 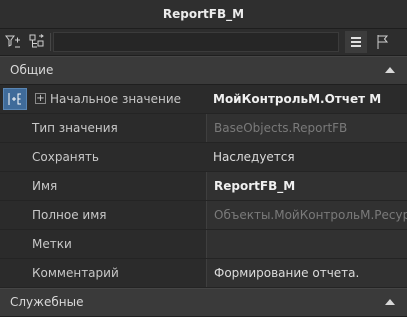 I want to click on section-general-label: Общие, so click(x=32, y=70).